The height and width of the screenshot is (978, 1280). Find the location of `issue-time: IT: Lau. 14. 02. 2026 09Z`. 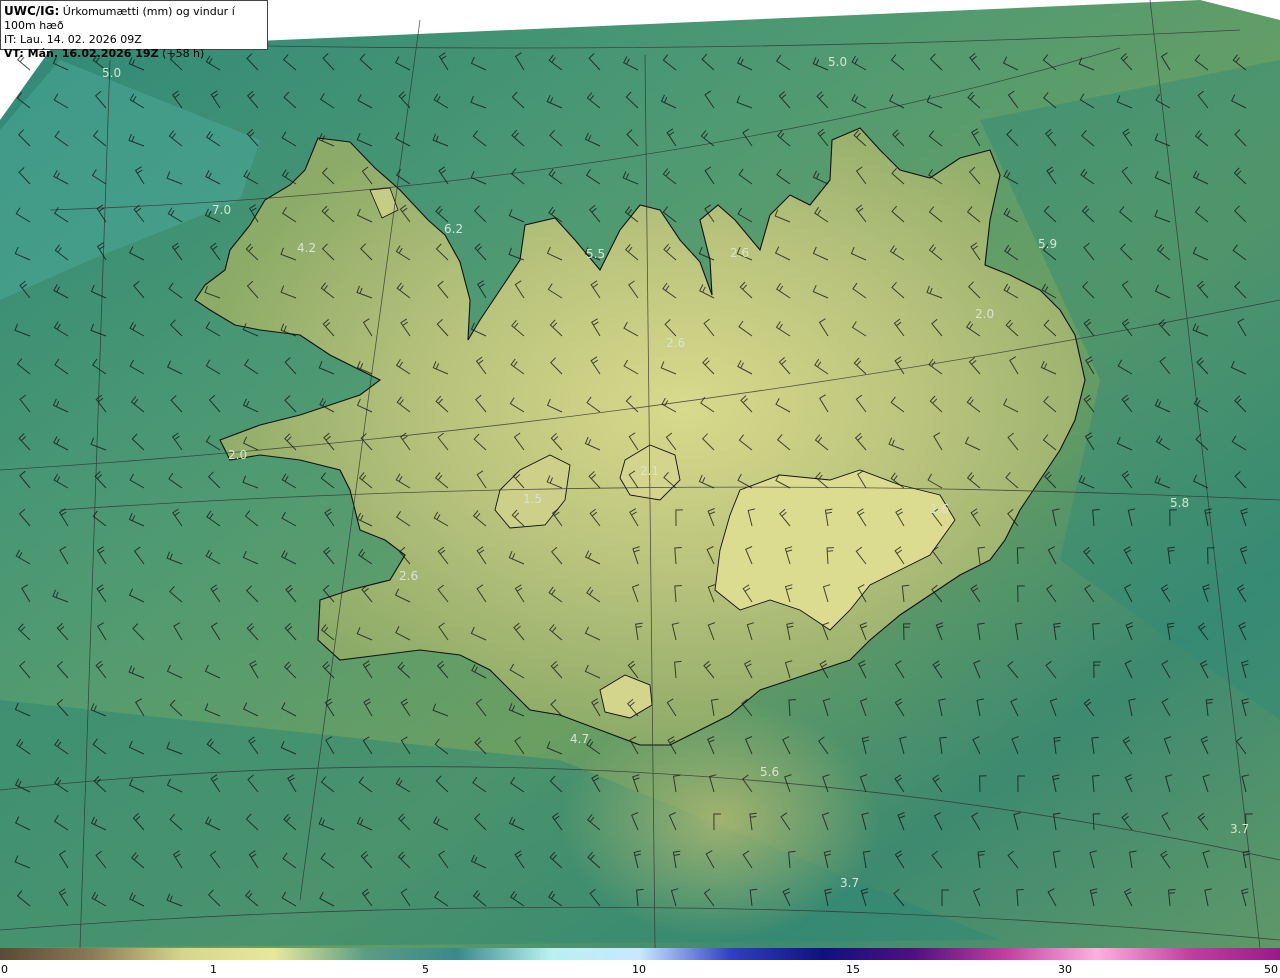

issue-time: IT: Lau. 14. 02. 2026 09Z is located at coordinates (73, 39).